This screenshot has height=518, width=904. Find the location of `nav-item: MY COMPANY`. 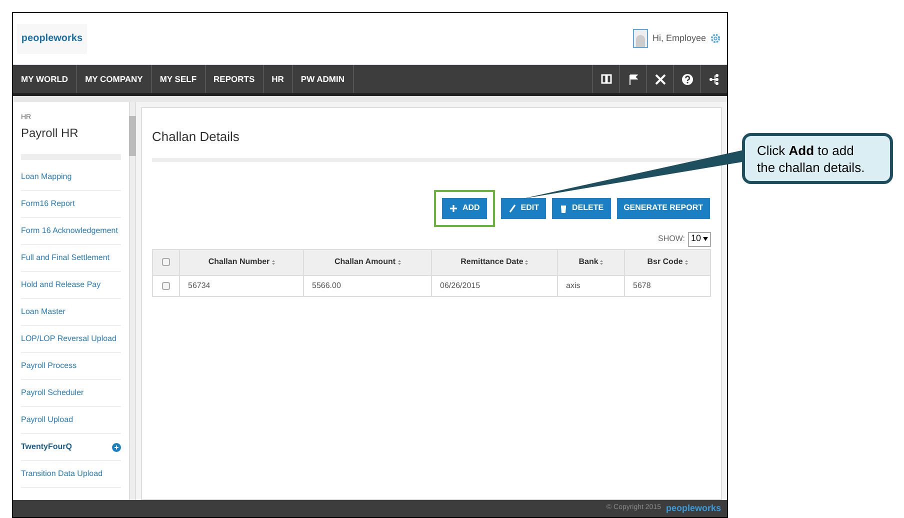

nav-item: MY COMPANY is located at coordinates (114, 79).